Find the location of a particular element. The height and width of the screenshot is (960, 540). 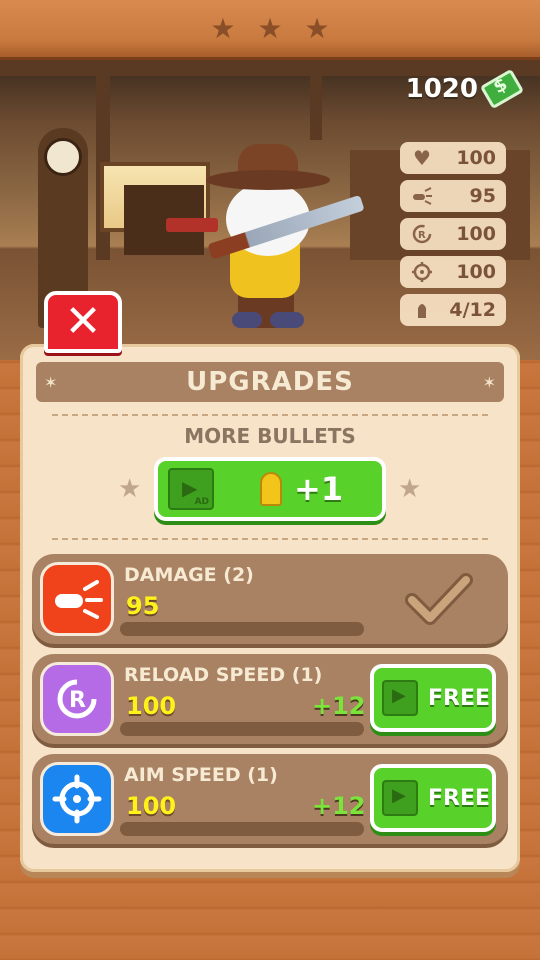

stat-aim: 100 is located at coordinates (453, 272).